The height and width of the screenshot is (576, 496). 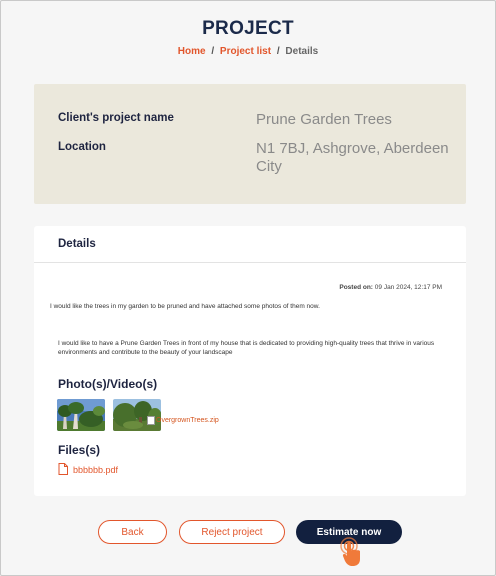 I want to click on posted-date: Posted on: 09 Jan 2024, 12:17 PM, so click(x=390, y=287).